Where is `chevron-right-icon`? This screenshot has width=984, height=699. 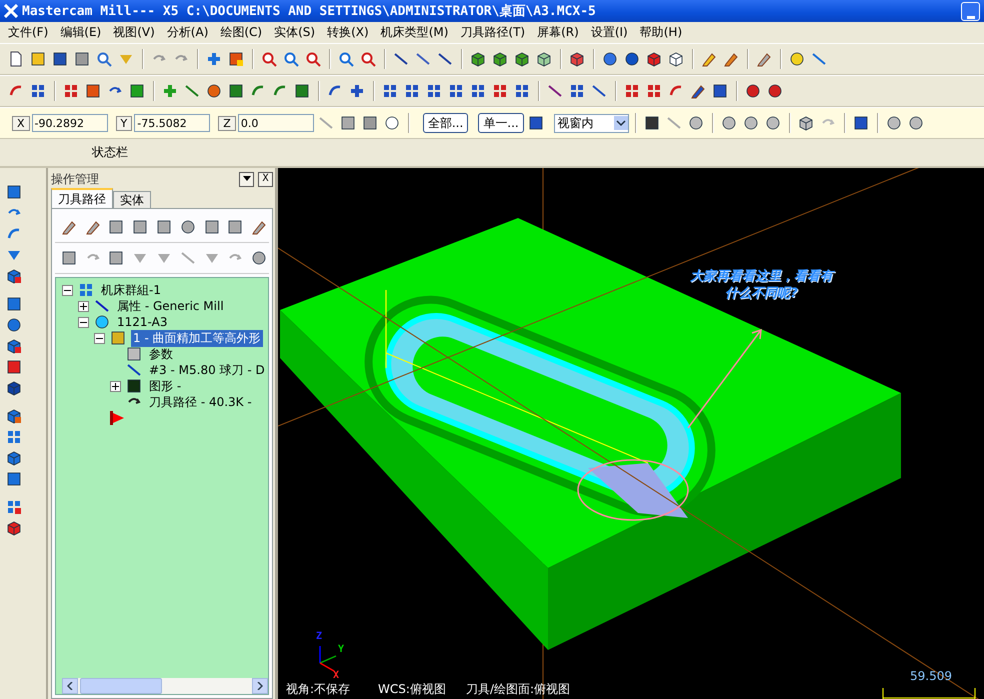 chevron-right-icon is located at coordinates (260, 686).